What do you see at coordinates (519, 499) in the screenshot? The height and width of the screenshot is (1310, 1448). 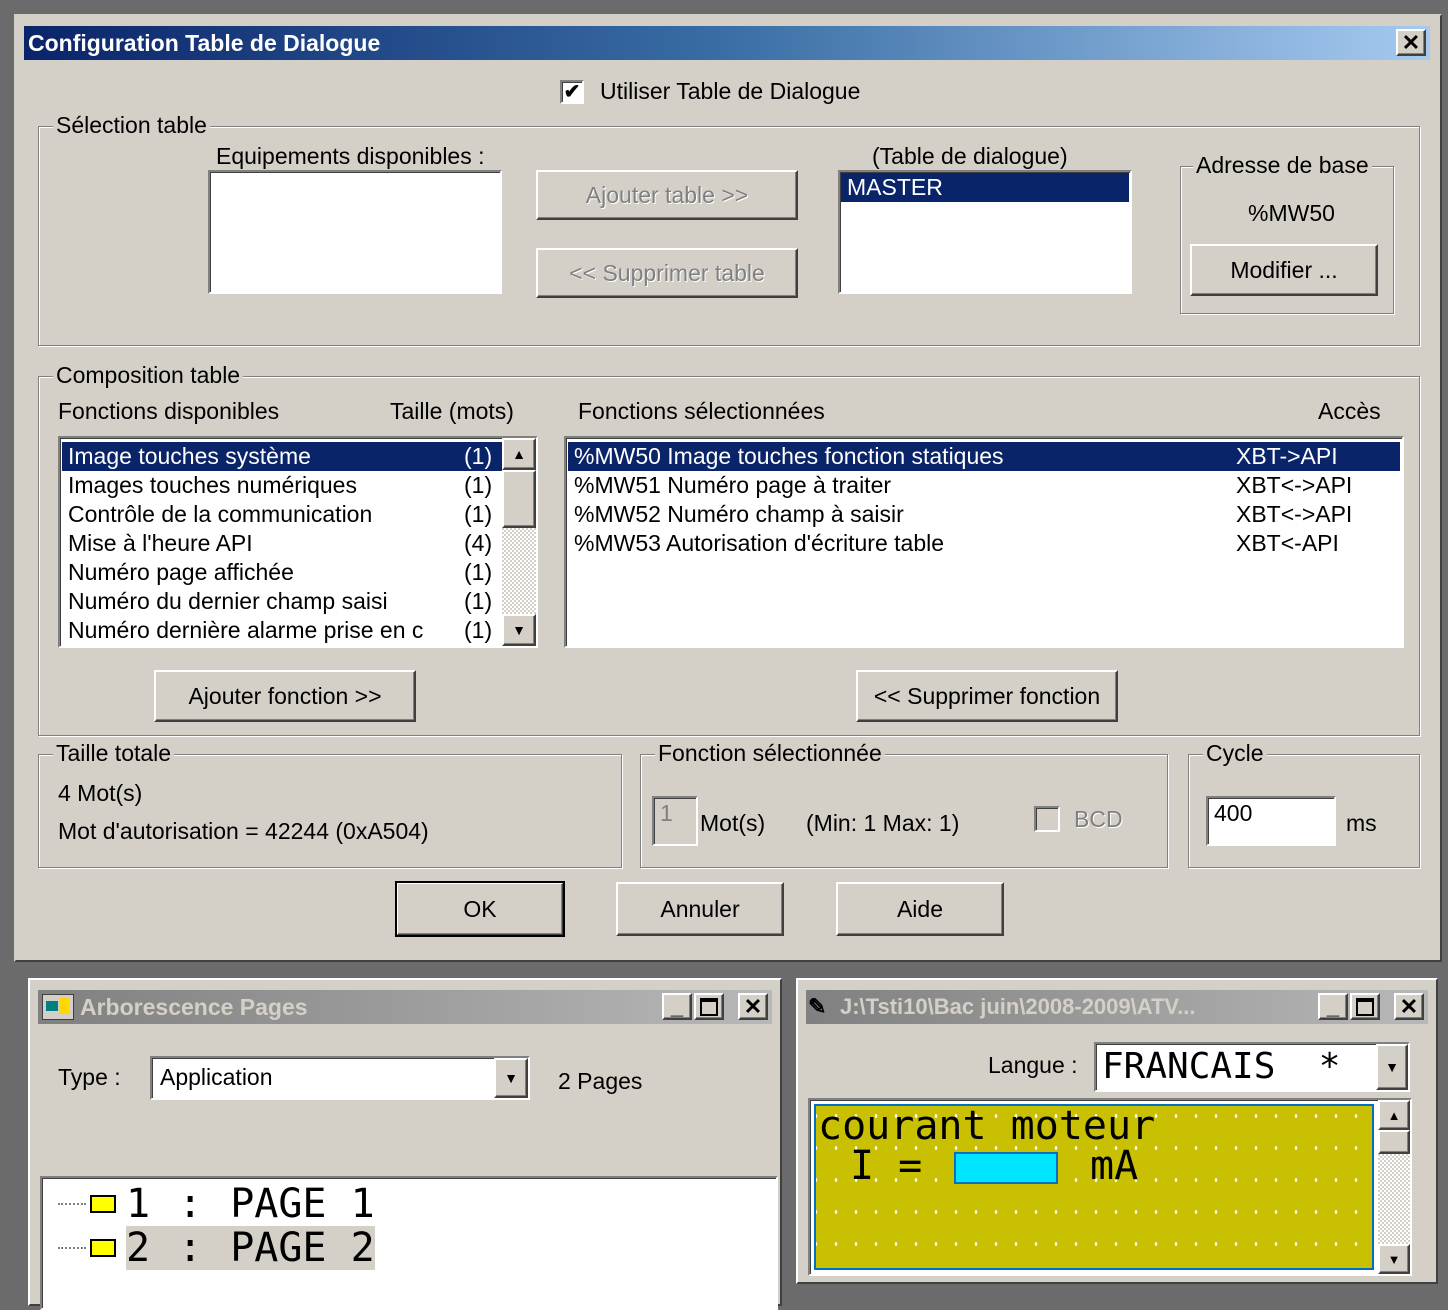 I see `scroll-thumb` at bounding box center [519, 499].